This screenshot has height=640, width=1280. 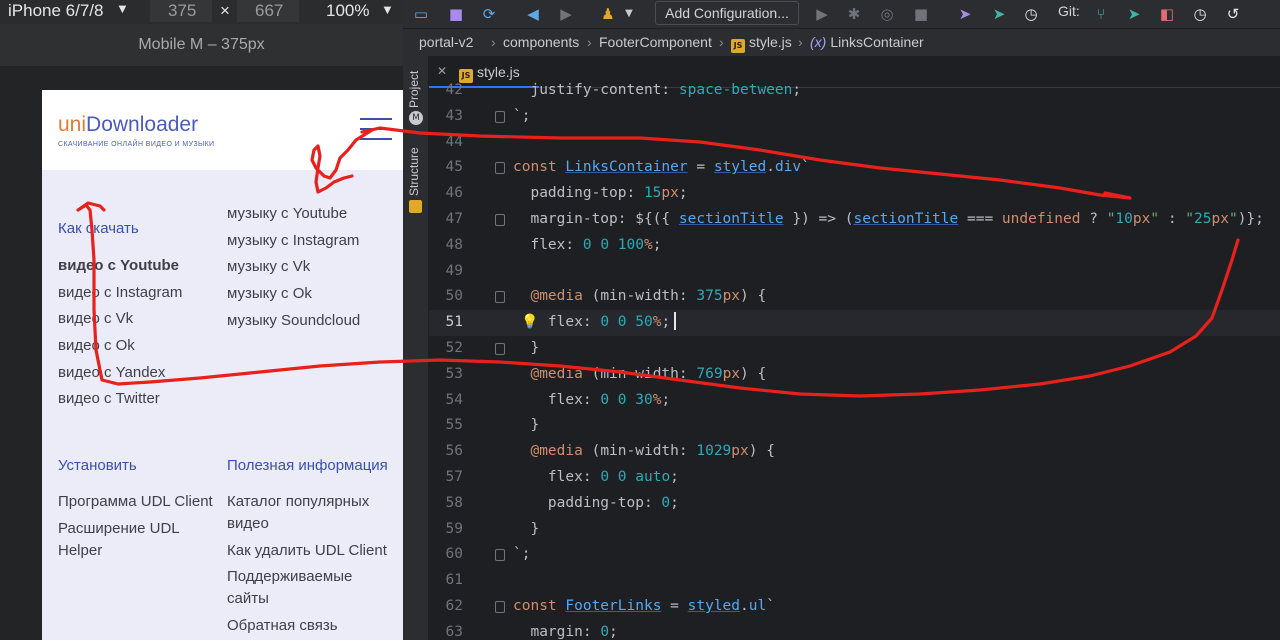 I want to click on code-line: 61, so click(x=854, y=581).